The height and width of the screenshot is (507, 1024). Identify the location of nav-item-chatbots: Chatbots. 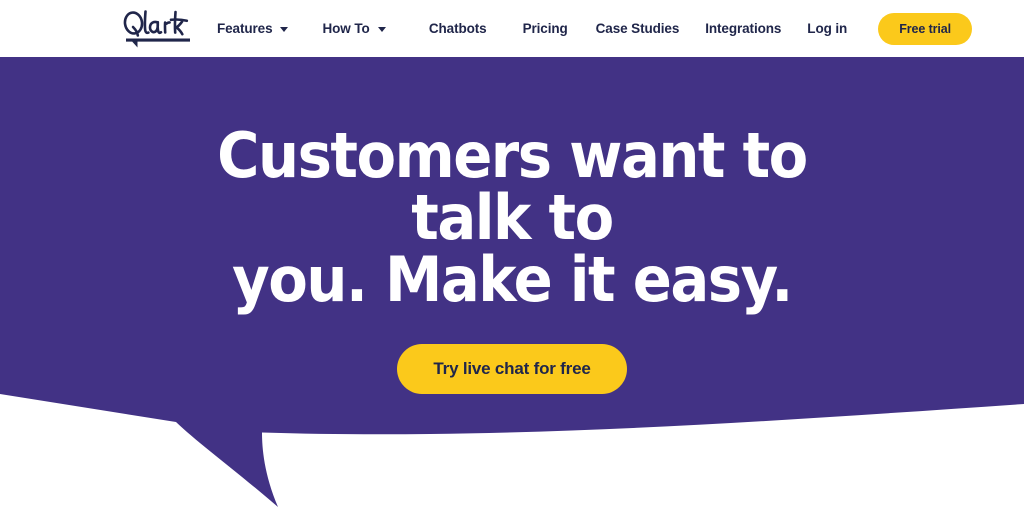
(458, 29).